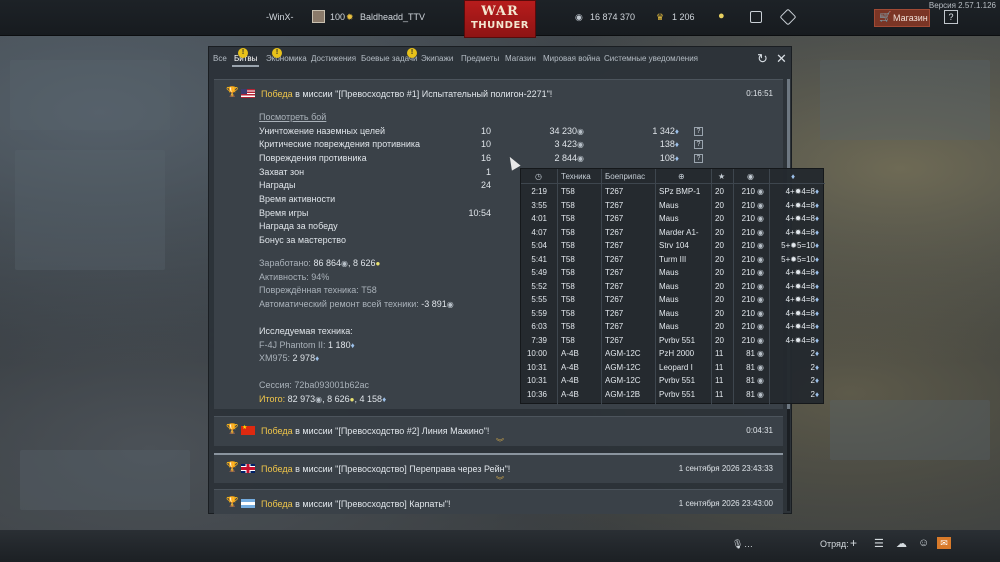  I want to click on kill-row: 10:36 A-4B AGM-12B Pvrbv 551 11 81 ◉ 2 ♦, so click(673, 396).